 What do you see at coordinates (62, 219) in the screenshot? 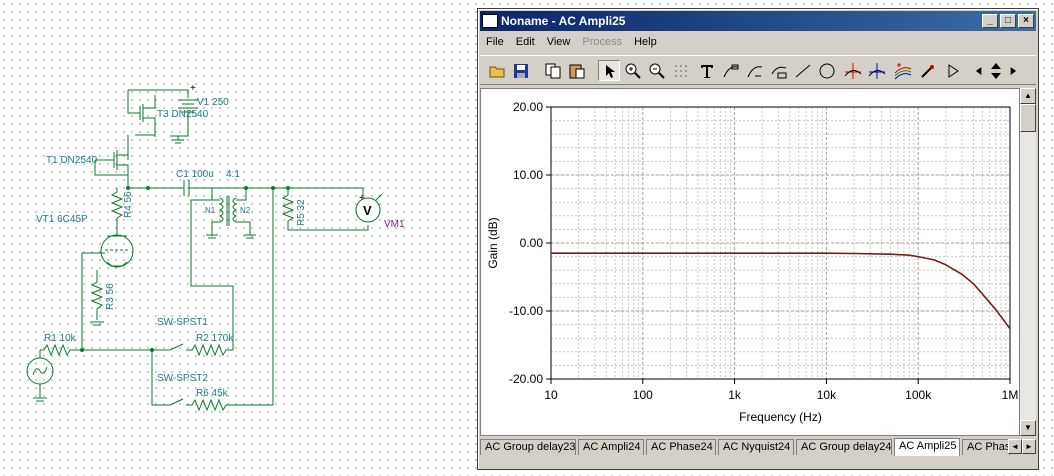
I see `label-vt1: VT1 6C45P` at bounding box center [62, 219].